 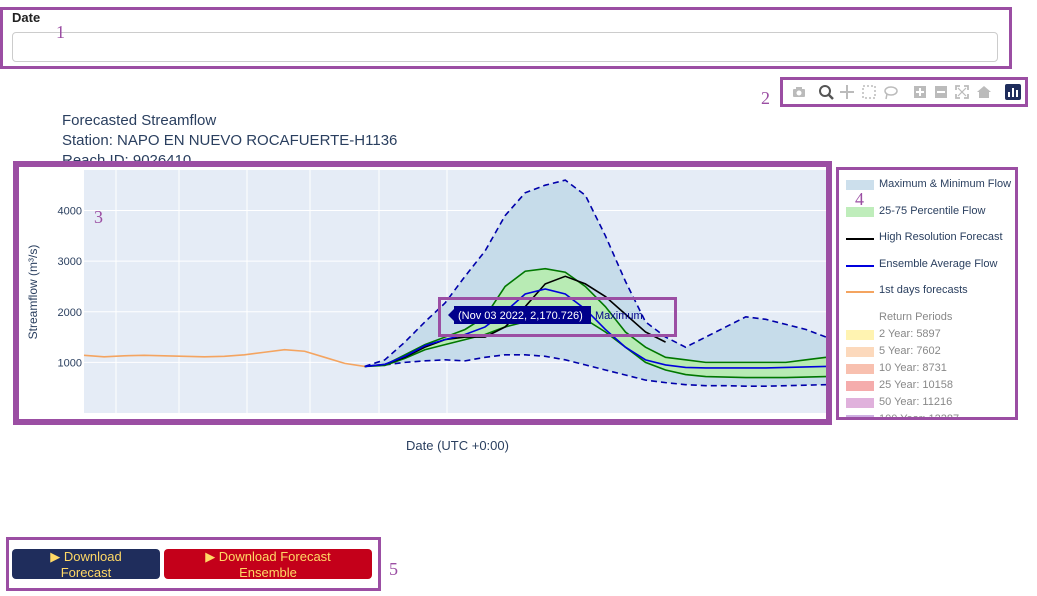 I want to click on annotation-label-3: 3, so click(x=98, y=217).